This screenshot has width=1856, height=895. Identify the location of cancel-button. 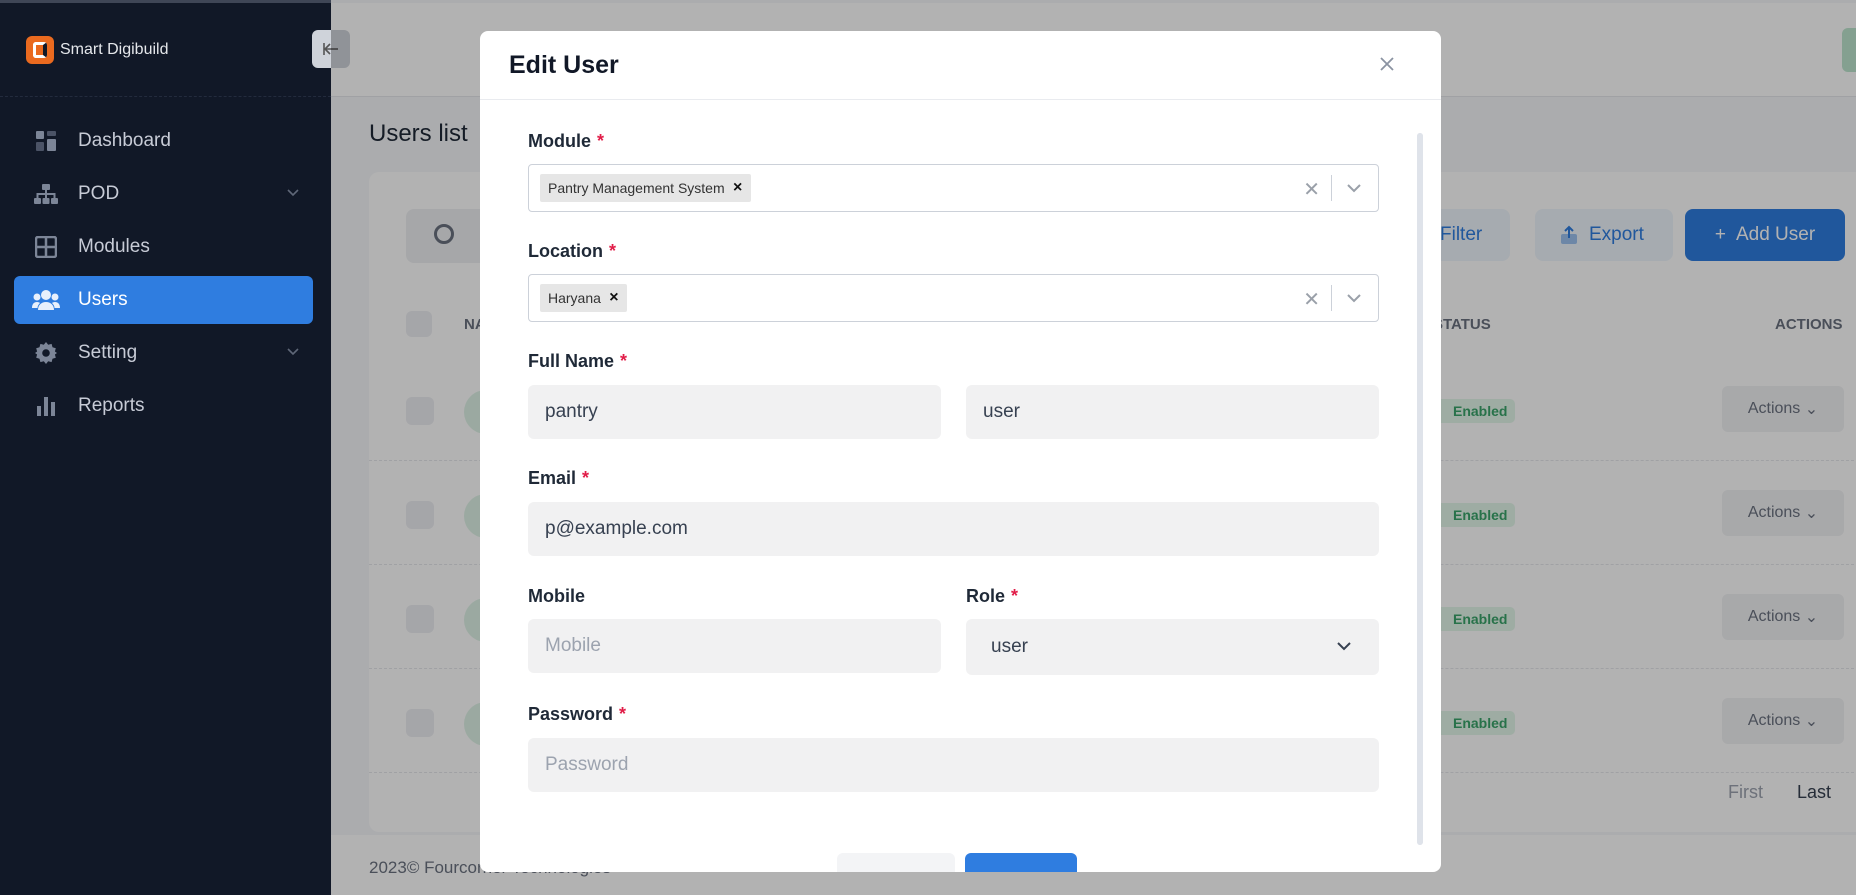
(896, 862).